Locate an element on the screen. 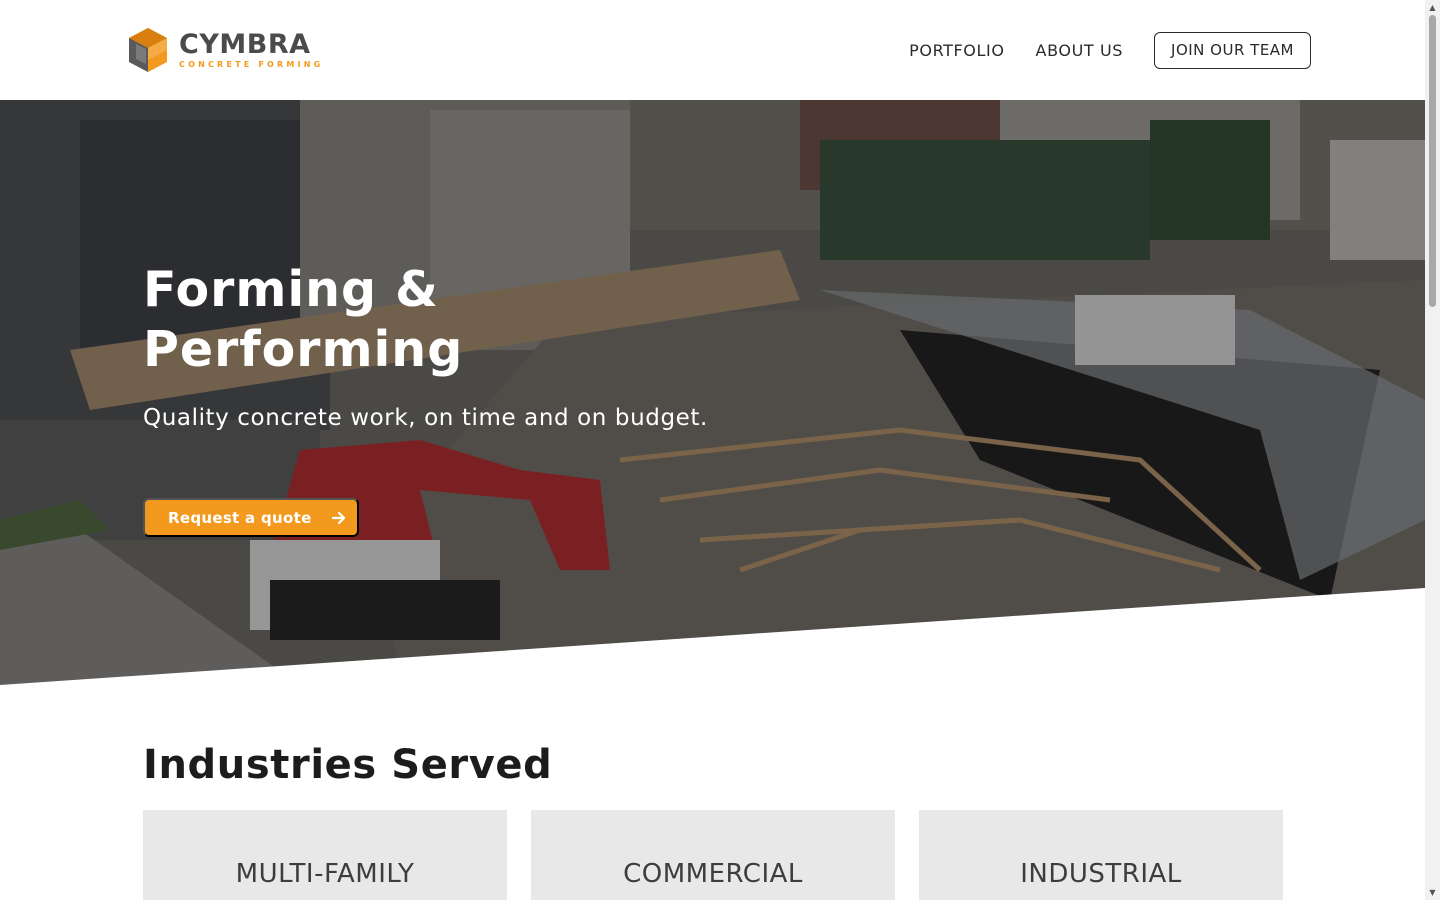 This screenshot has width=1440, height=900. request-quote-label: Request a quote is located at coordinates (240, 517).